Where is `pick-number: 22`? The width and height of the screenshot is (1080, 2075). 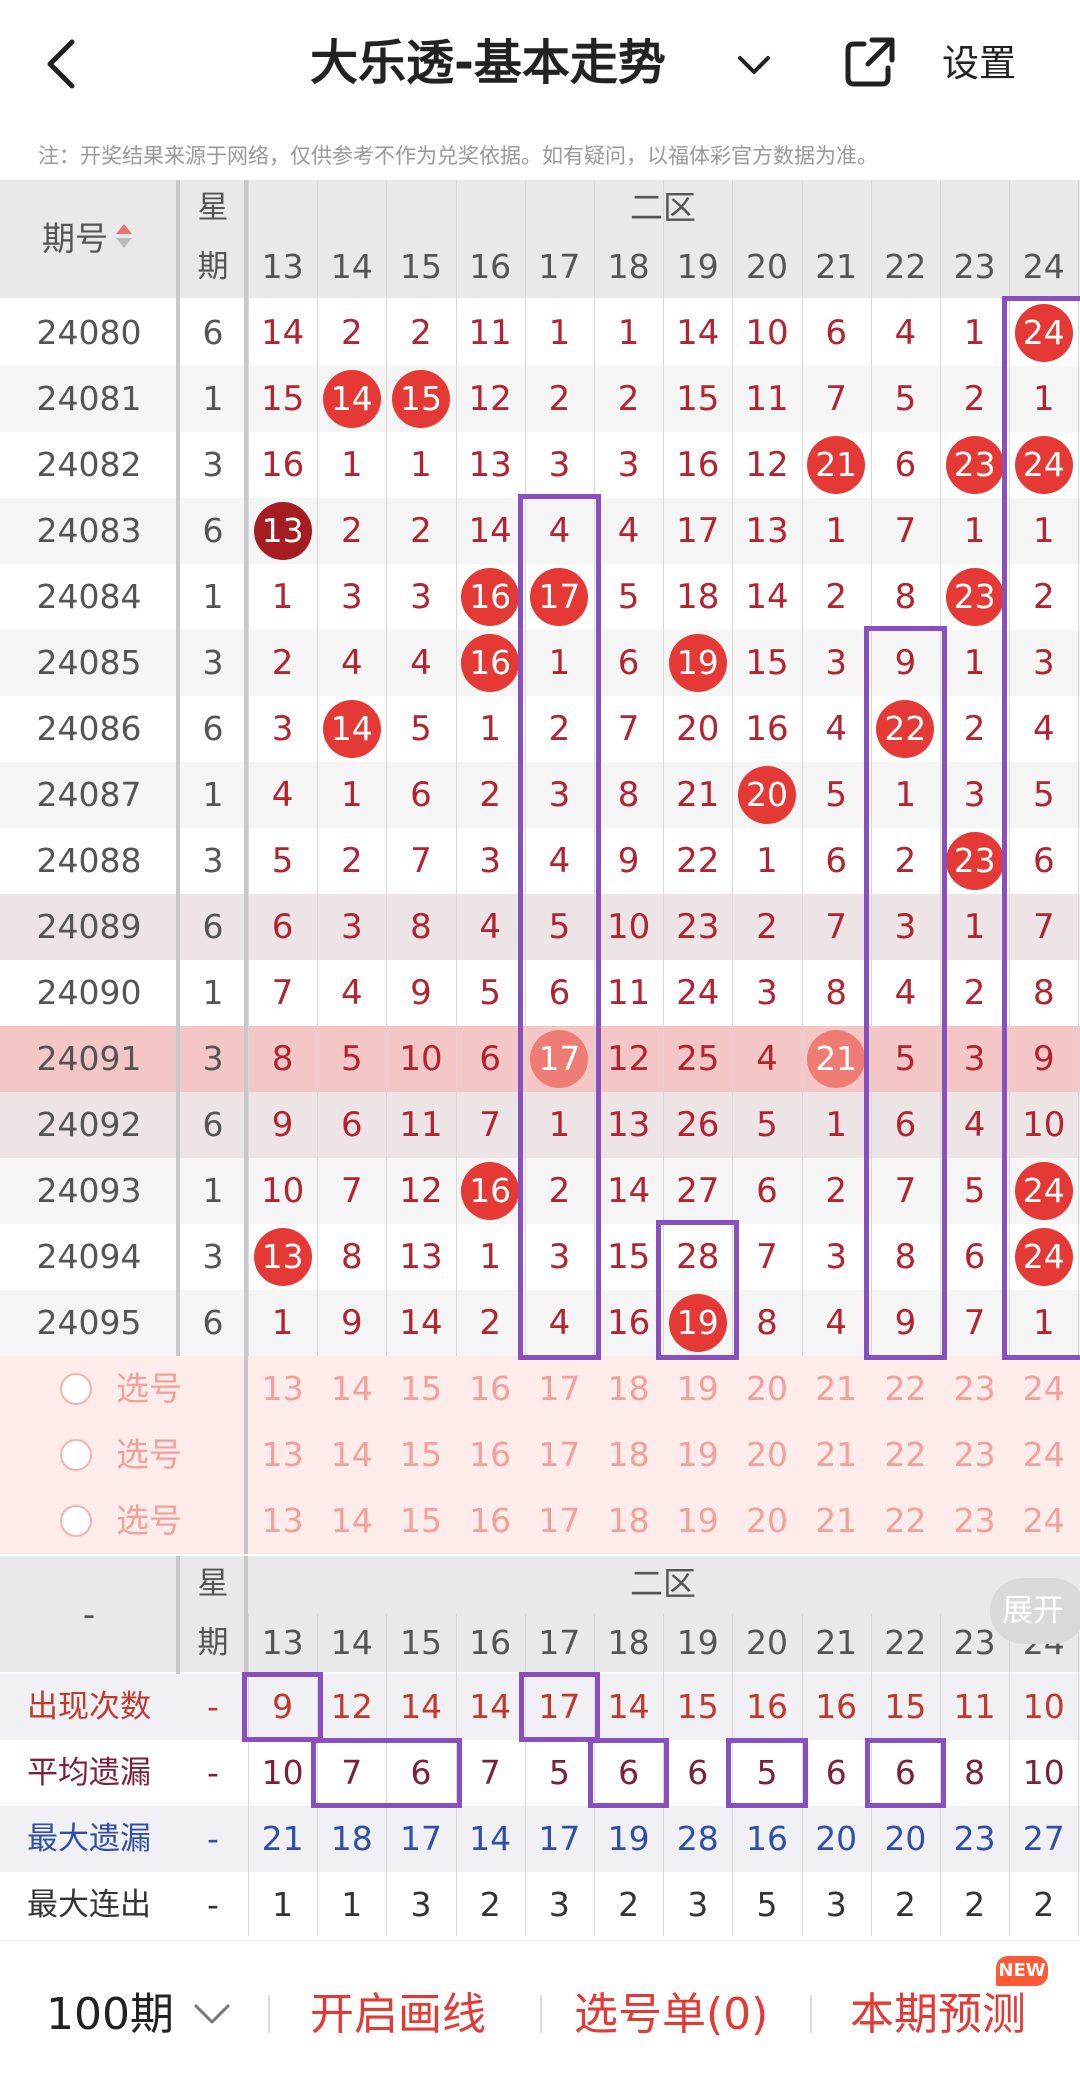 pick-number: 22 is located at coordinates (905, 1389).